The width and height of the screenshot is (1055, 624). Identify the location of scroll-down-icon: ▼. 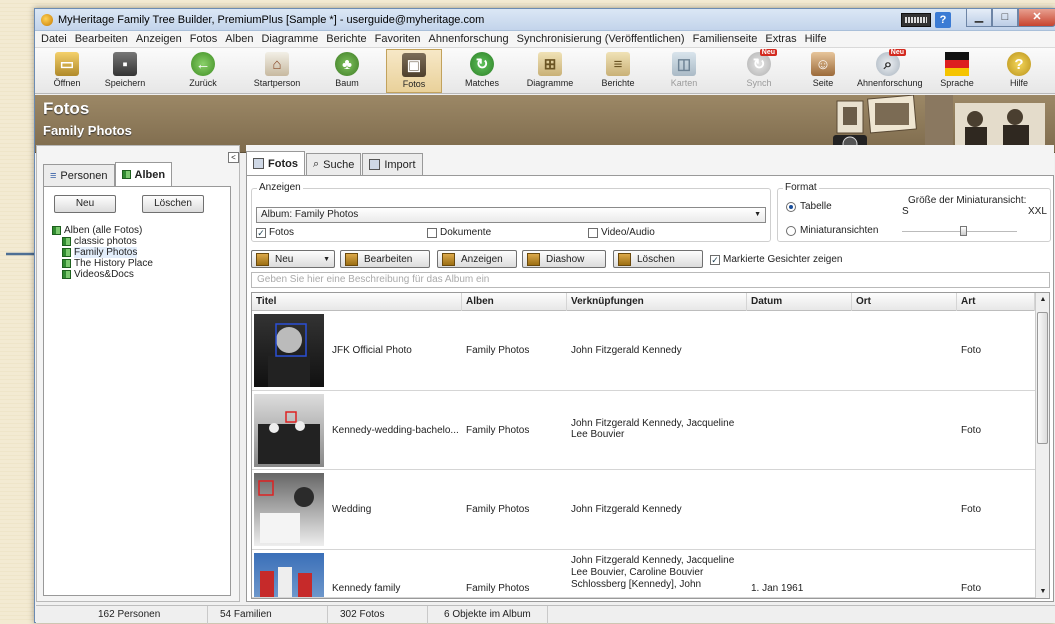
(1042, 591).